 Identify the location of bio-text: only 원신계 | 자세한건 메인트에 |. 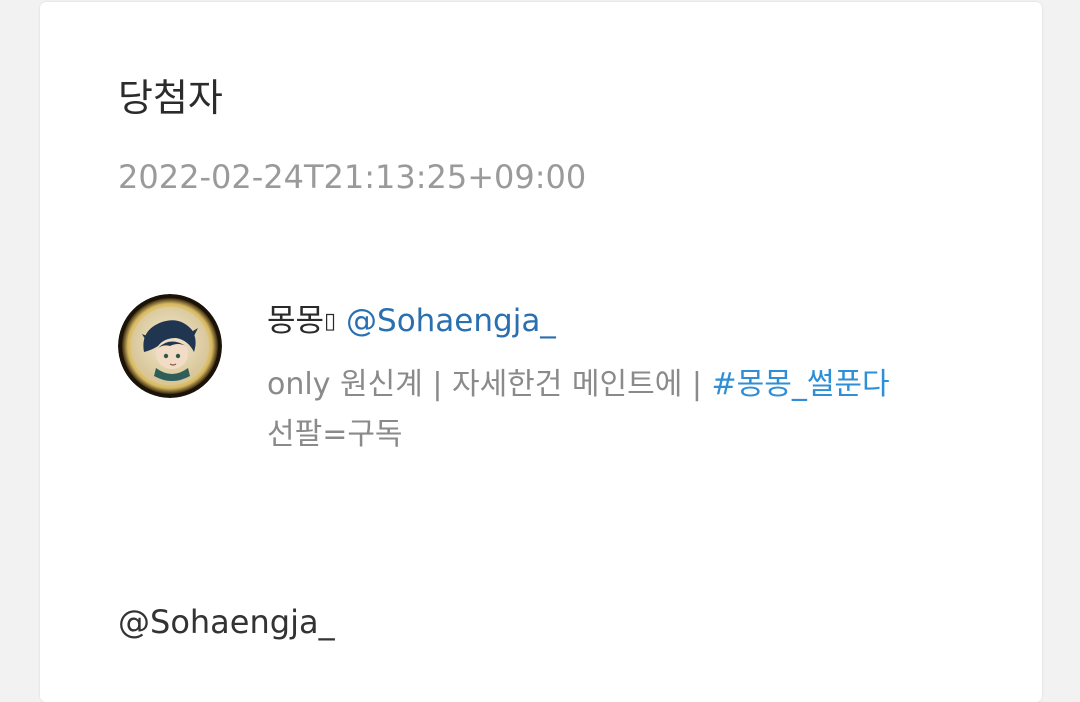
(489, 384).